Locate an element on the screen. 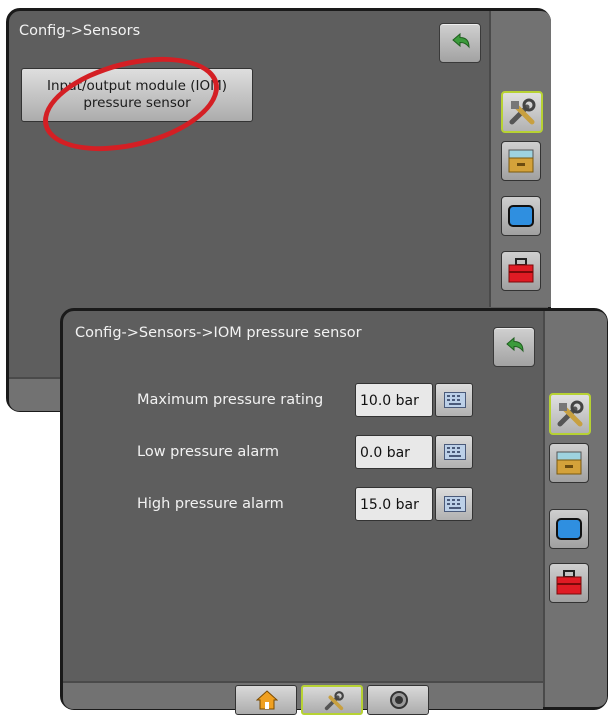  high-pressure-keyboard-button is located at coordinates (454, 504).